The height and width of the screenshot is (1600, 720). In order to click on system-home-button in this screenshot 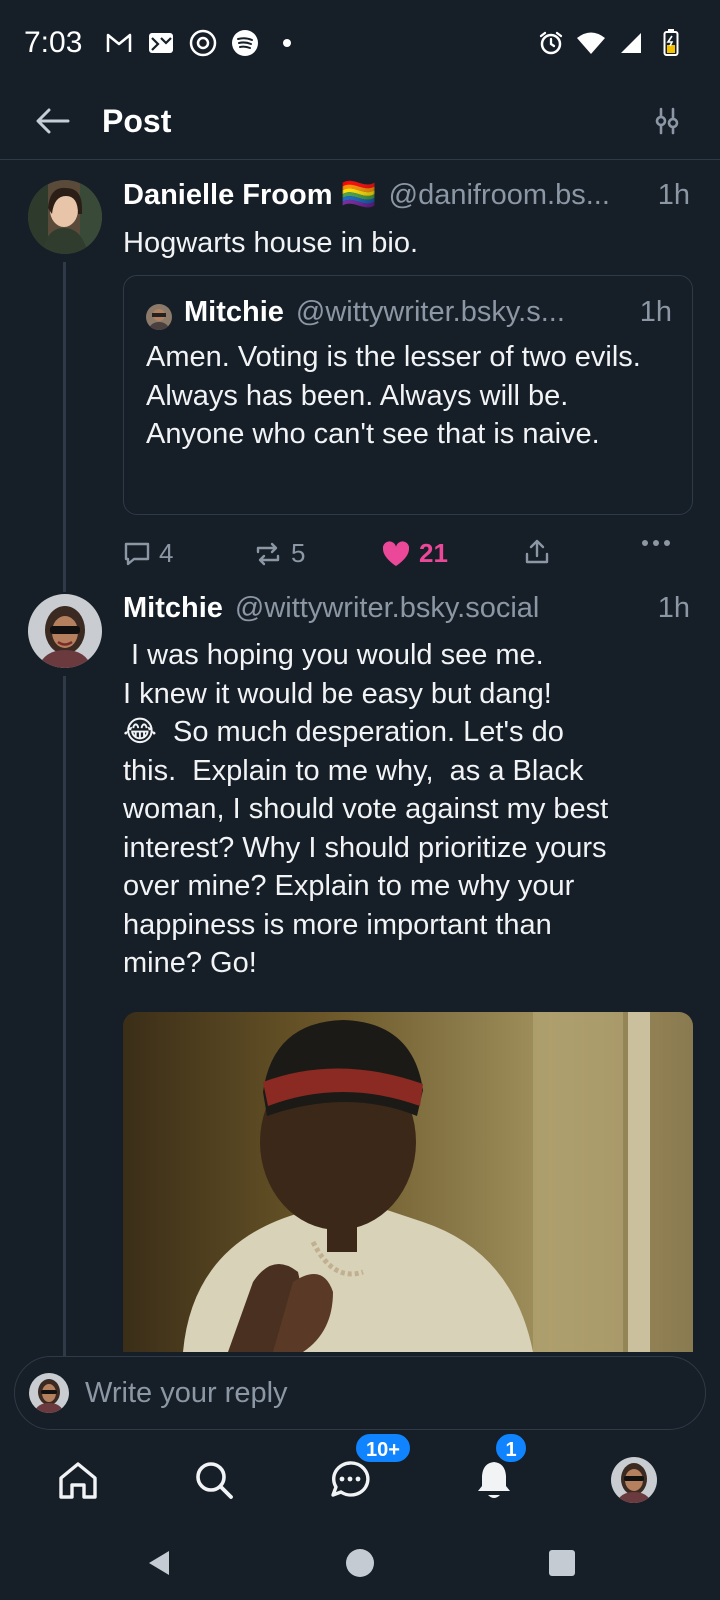, I will do `click(360, 1563)`.